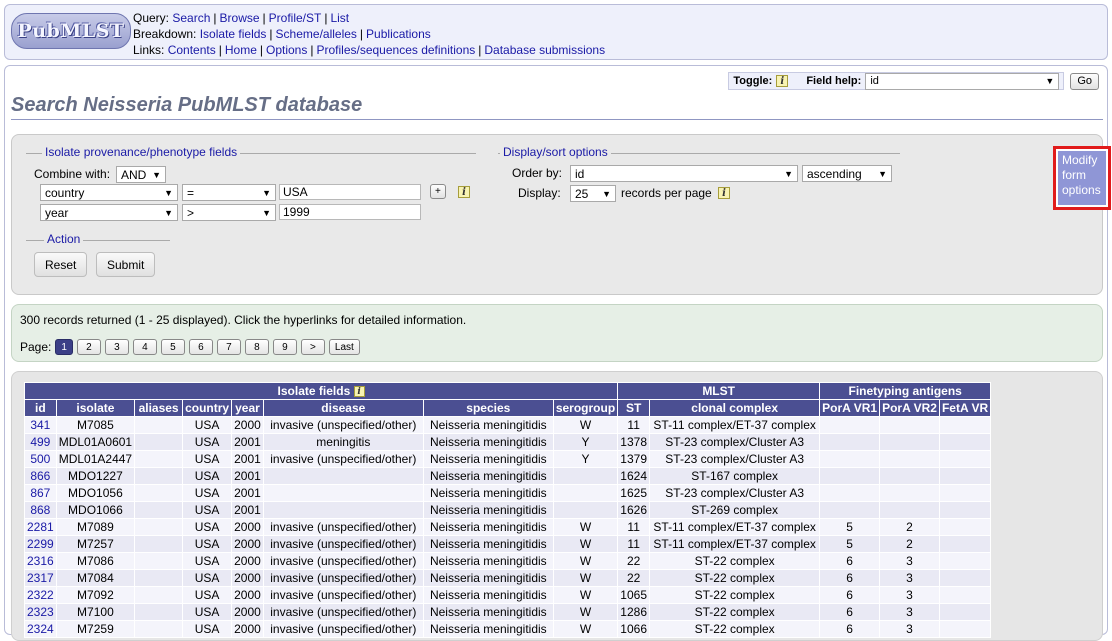 This screenshot has width=1112, height=641. What do you see at coordinates (72, 174) in the screenshot?
I see `combine-label: Combine with:` at bounding box center [72, 174].